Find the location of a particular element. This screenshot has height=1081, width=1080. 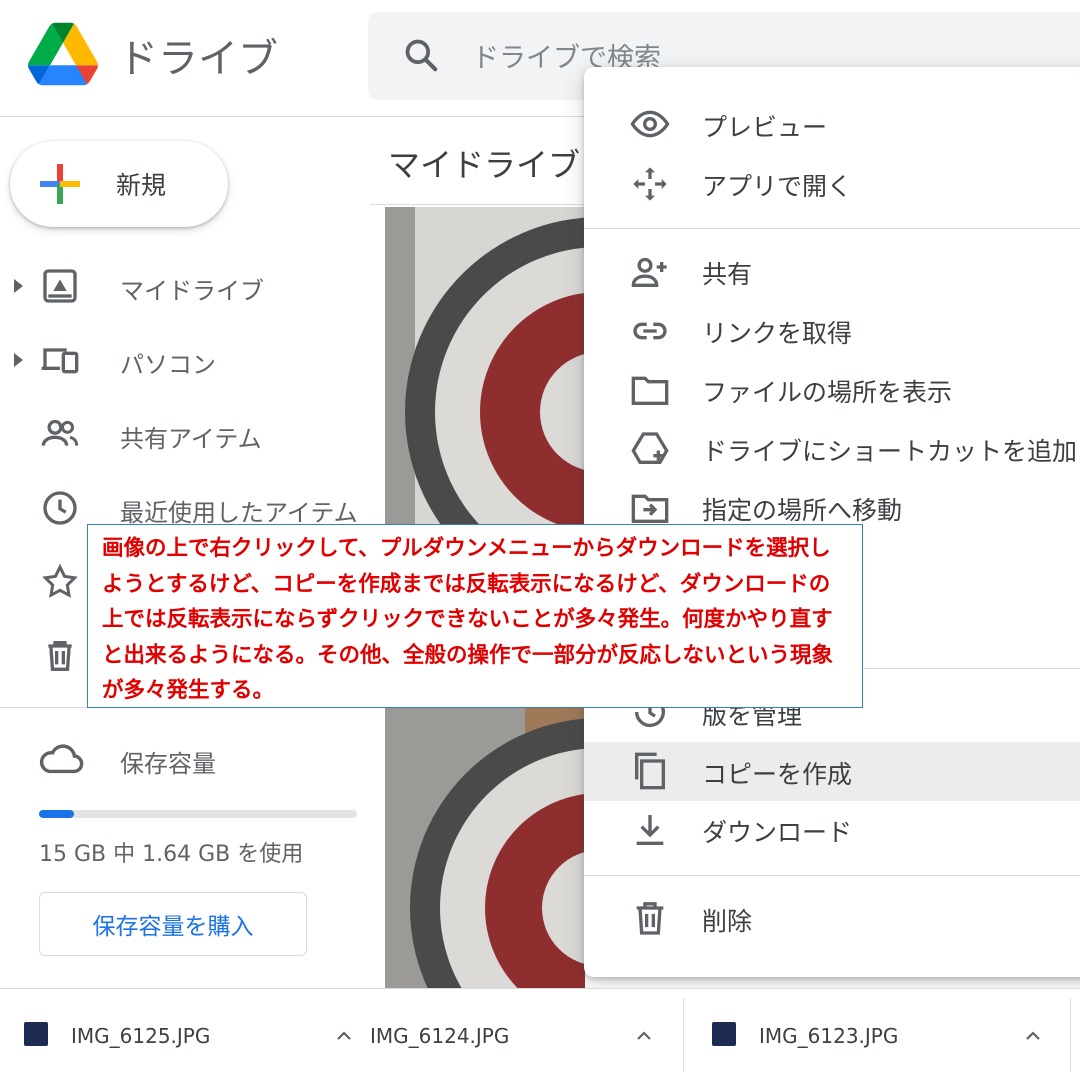

copy-icon is located at coordinates (650, 771).